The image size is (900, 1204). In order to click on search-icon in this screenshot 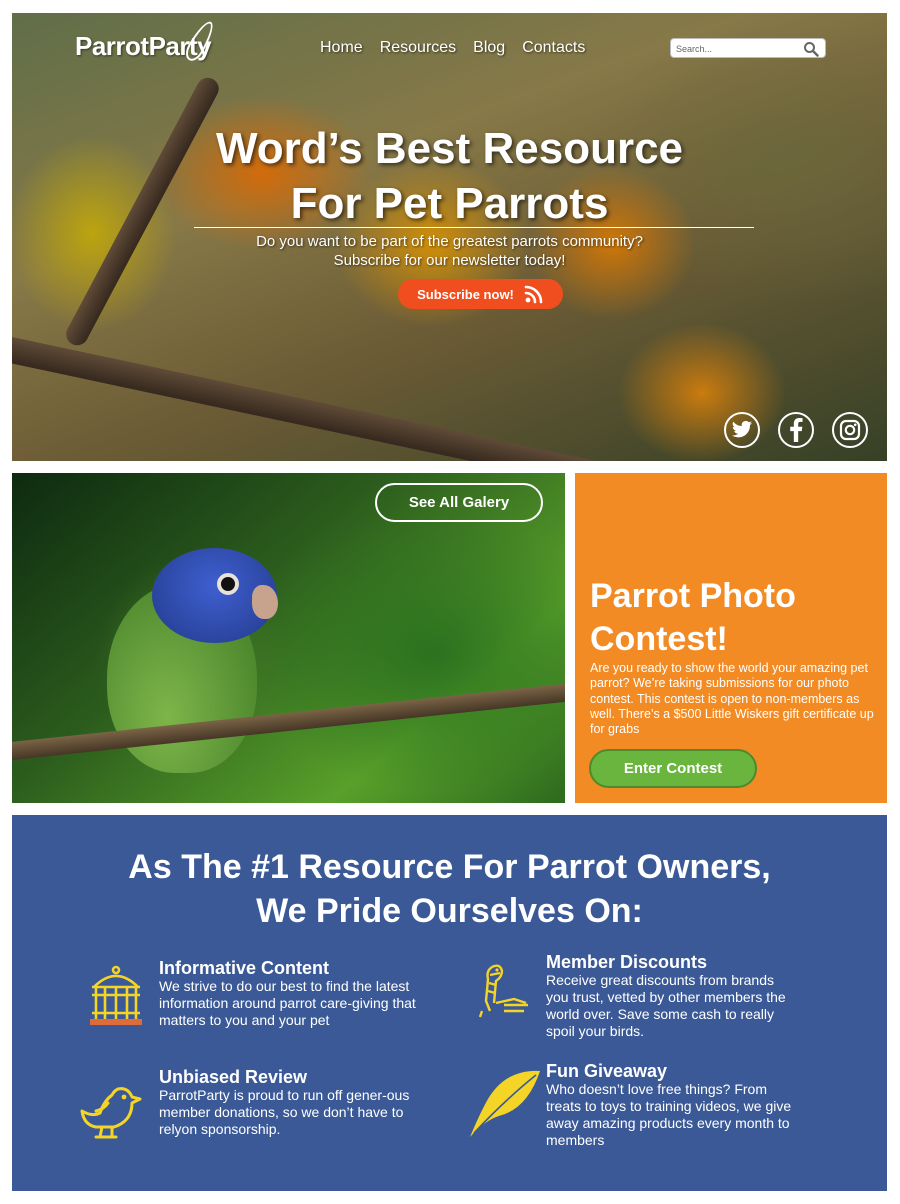, I will do `click(811, 49)`.